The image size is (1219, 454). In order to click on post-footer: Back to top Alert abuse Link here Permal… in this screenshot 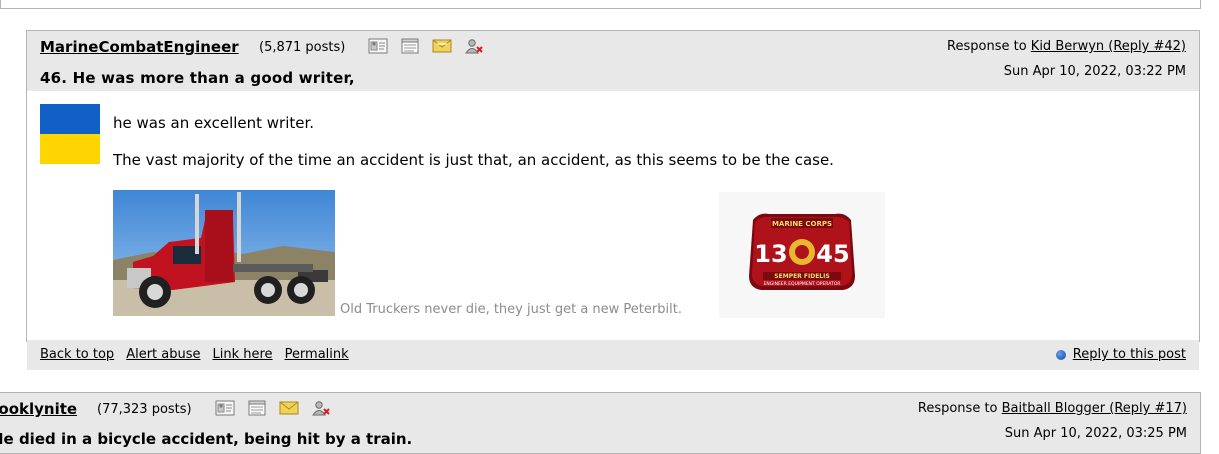, I will do `click(613, 355)`.